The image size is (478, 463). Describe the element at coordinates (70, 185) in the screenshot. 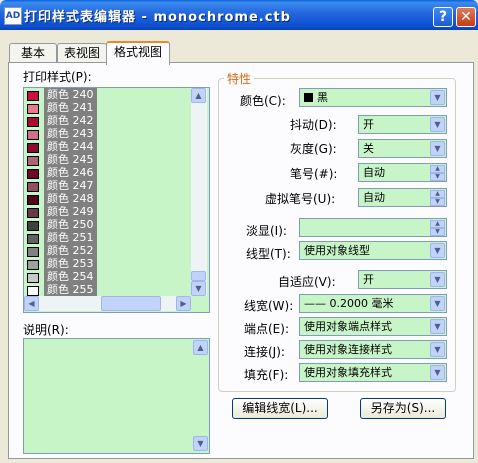

I see `list-item-label: 颜色 247` at that location.